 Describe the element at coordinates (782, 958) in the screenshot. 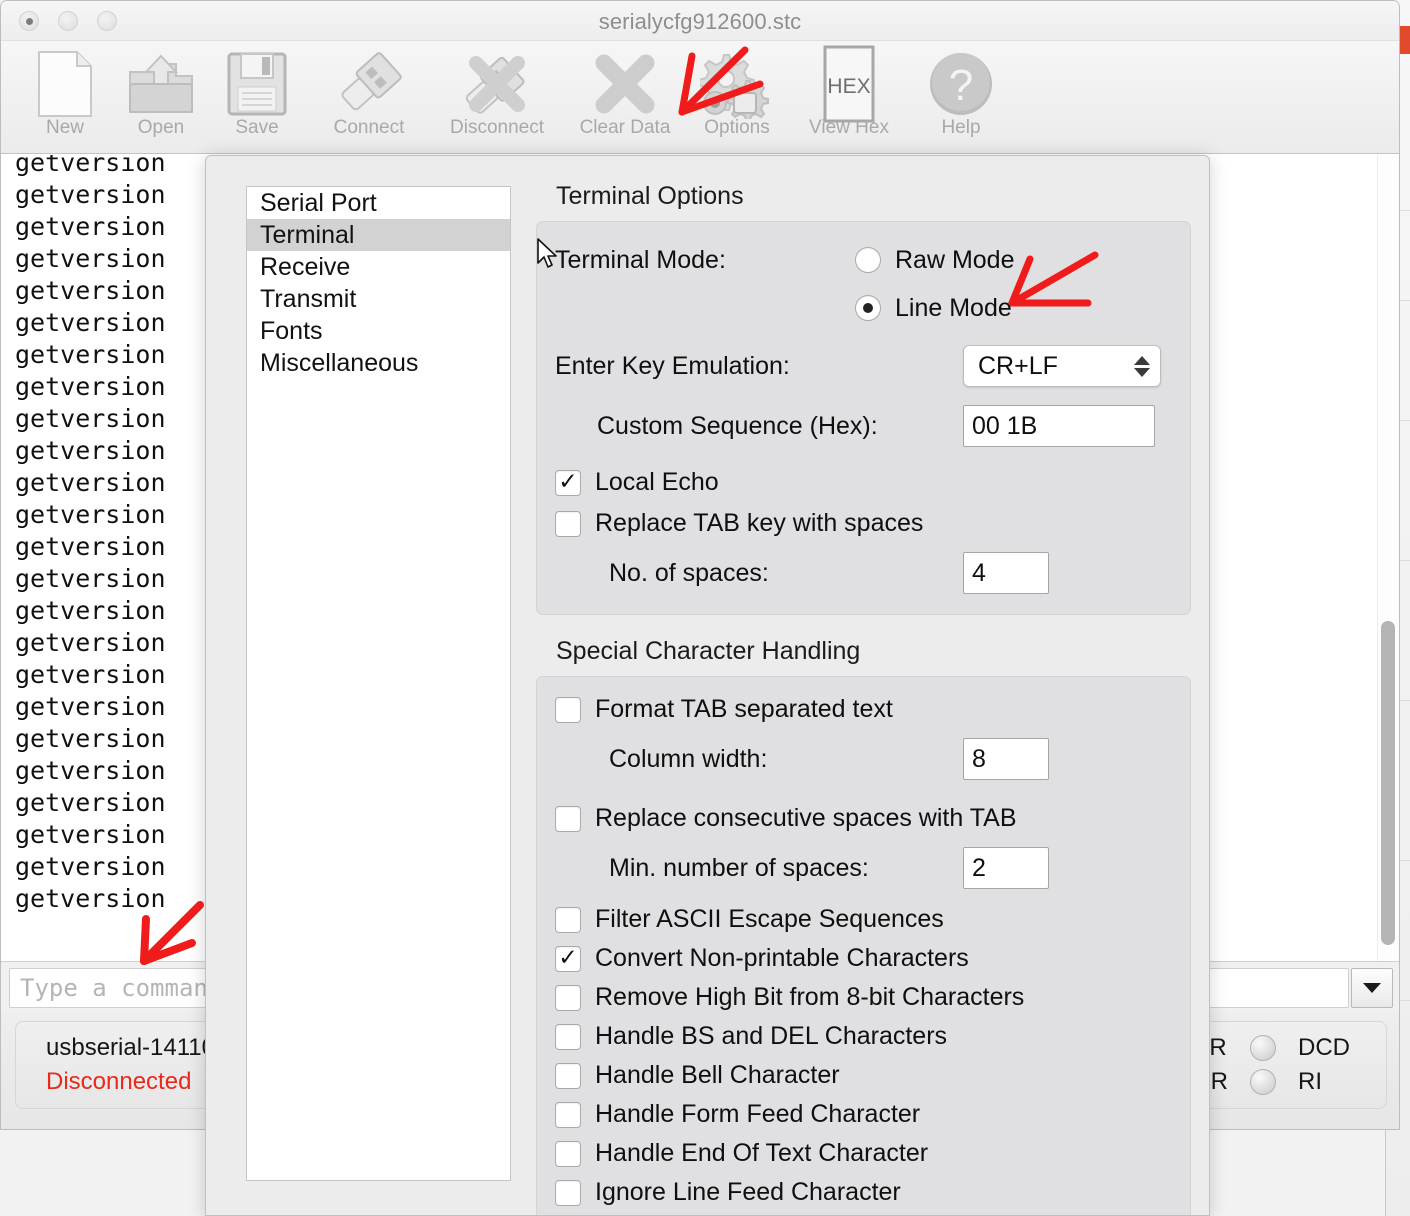

I see `checkbox-label: Convert Non-printable Characters` at that location.